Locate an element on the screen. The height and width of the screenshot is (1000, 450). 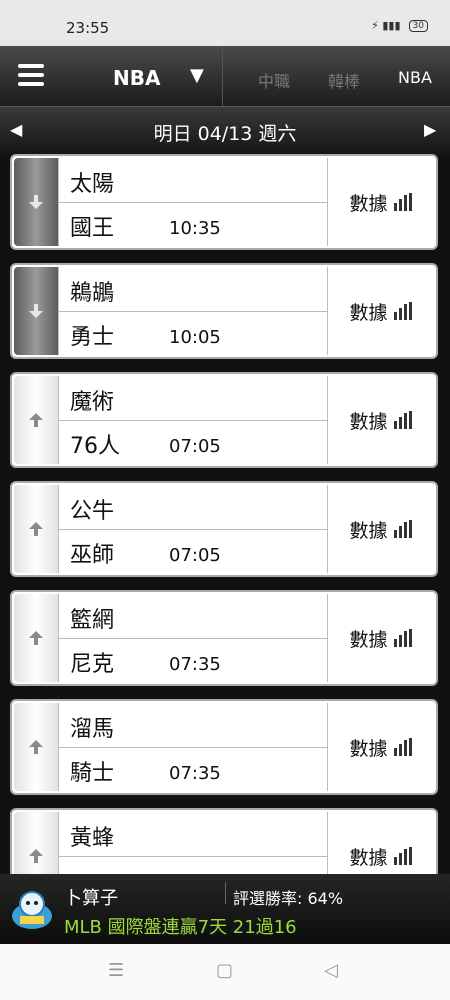
recent-apps-icon: ☰ is located at coordinates (116, 970).